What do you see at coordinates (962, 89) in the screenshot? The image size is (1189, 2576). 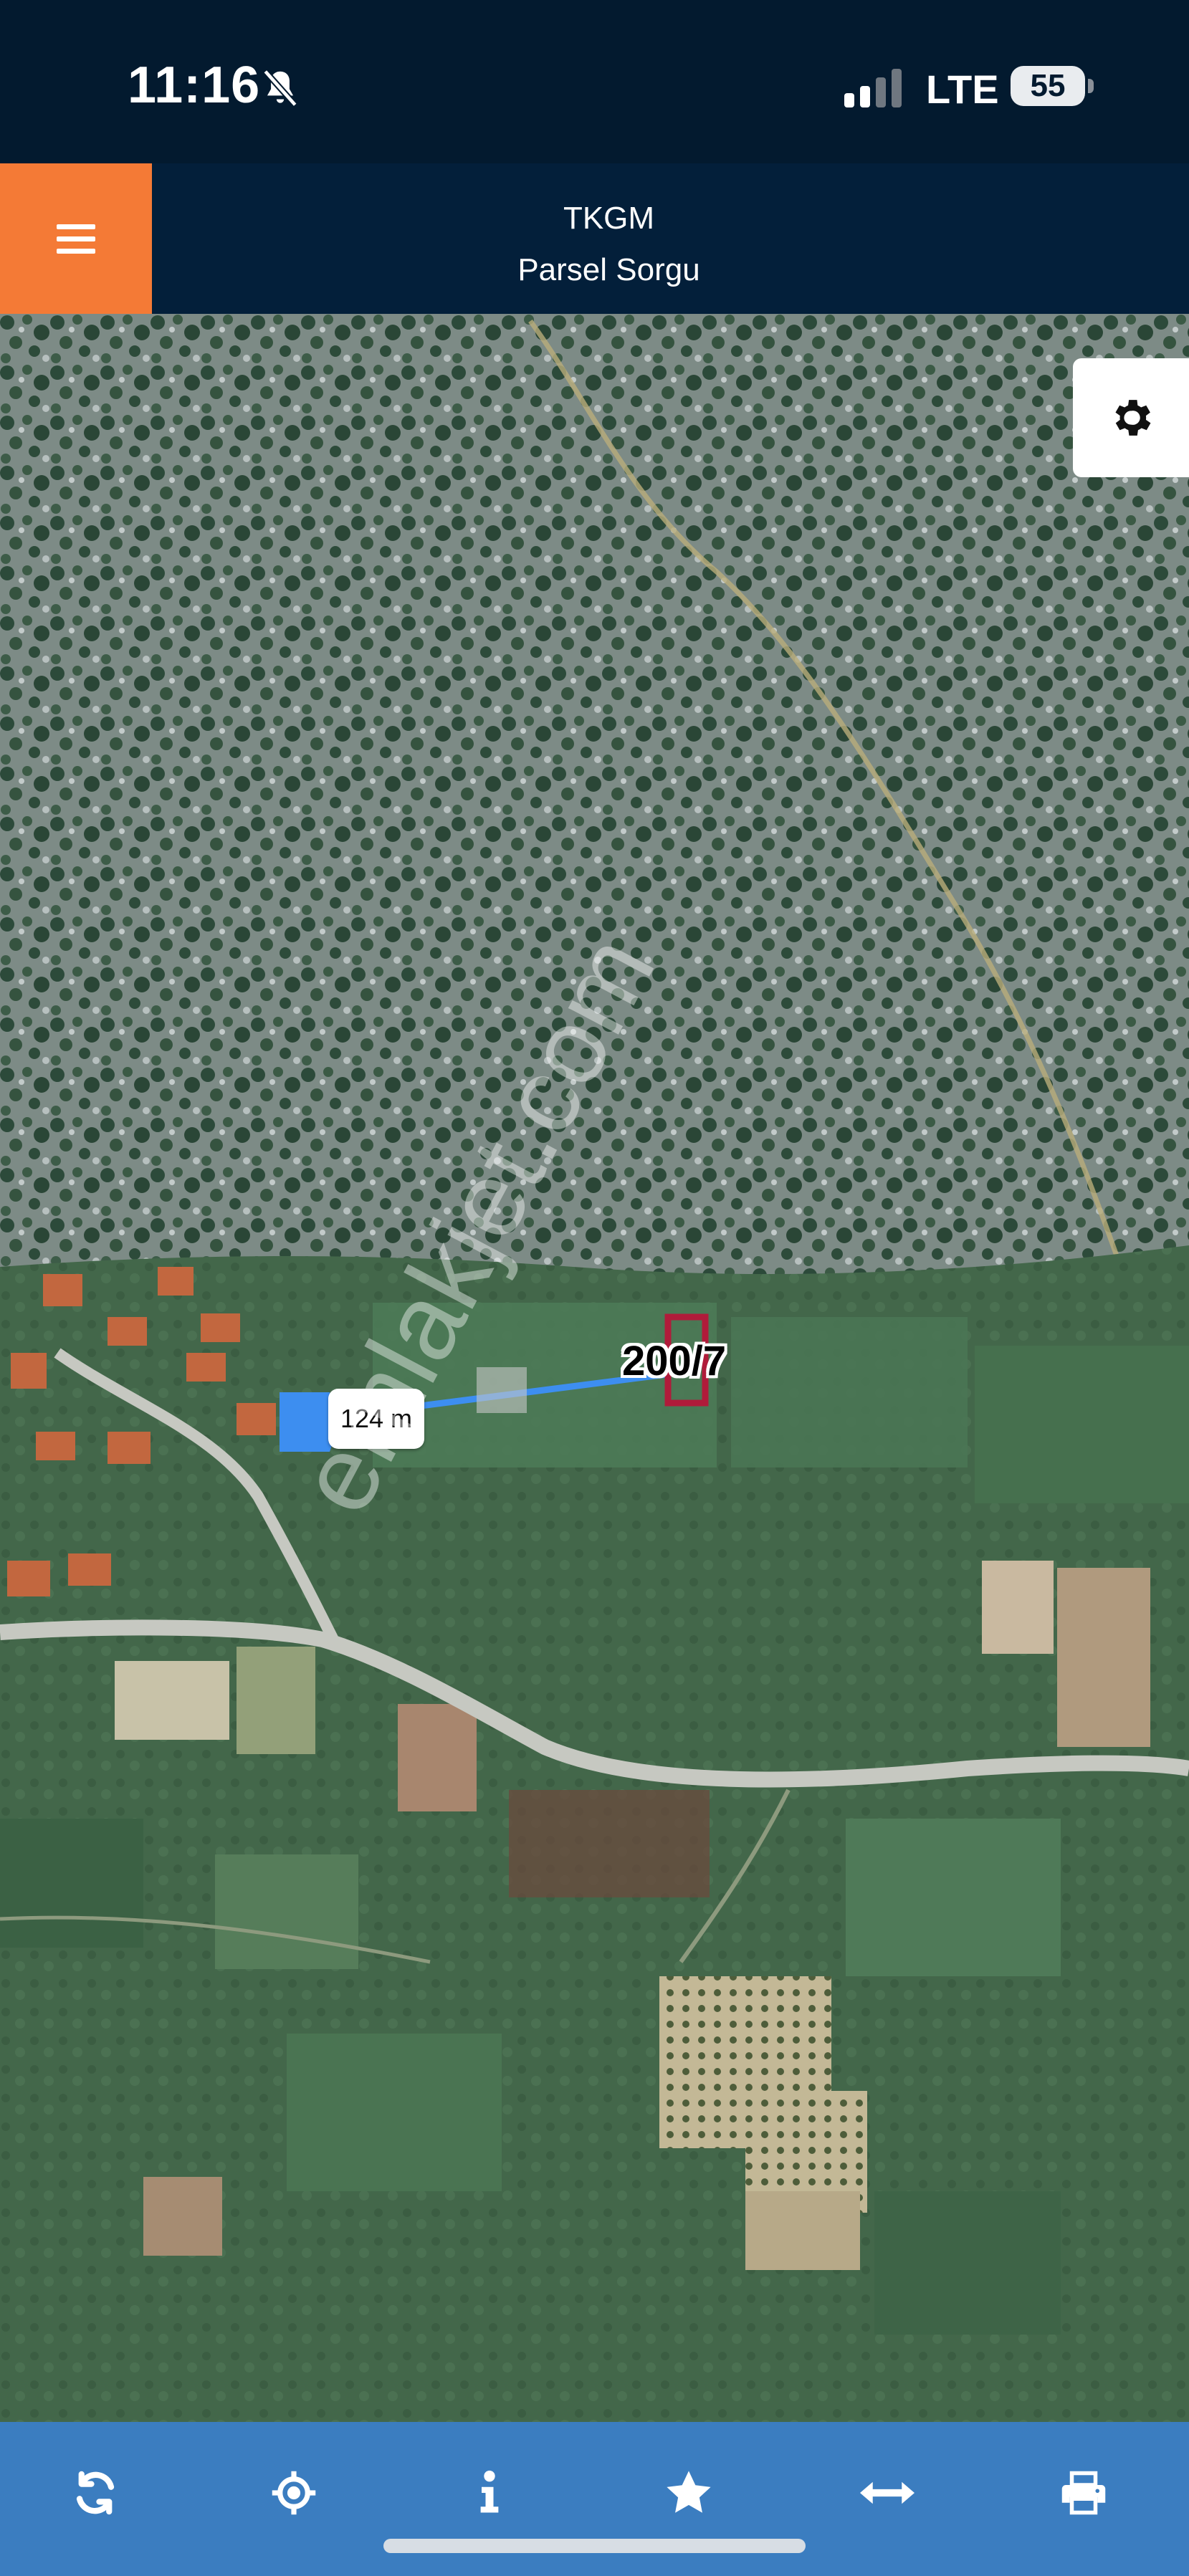 I see `network-type: LTE` at bounding box center [962, 89].